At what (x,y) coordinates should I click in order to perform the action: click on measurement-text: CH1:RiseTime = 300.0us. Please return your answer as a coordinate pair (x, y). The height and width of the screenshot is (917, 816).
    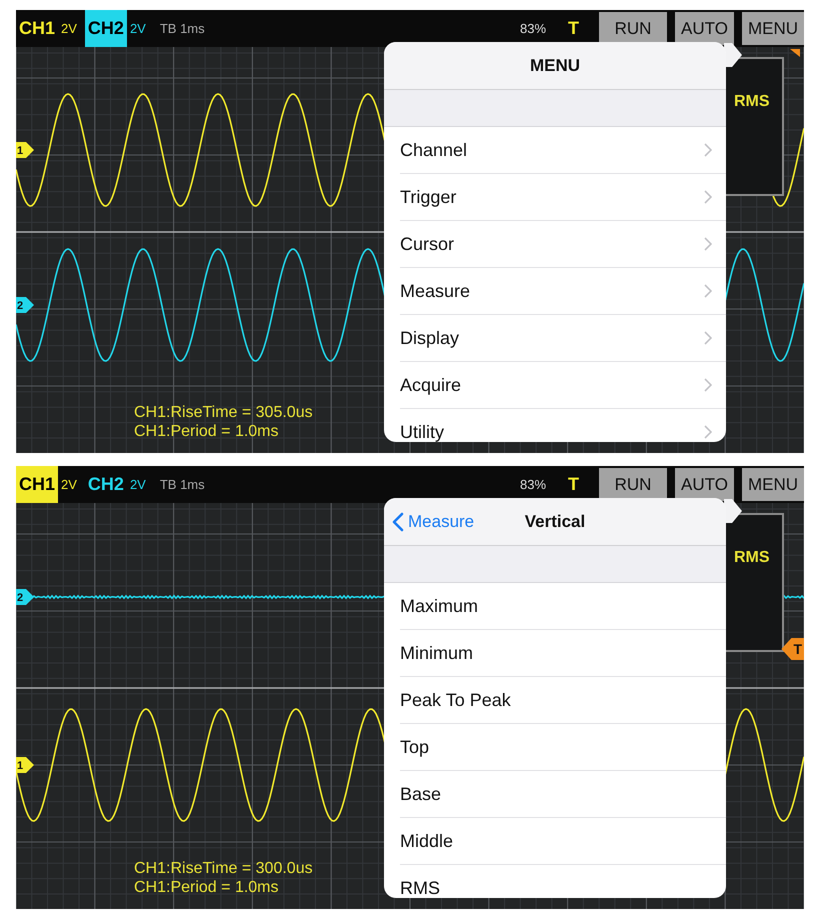
    Looking at the image, I should click on (223, 868).